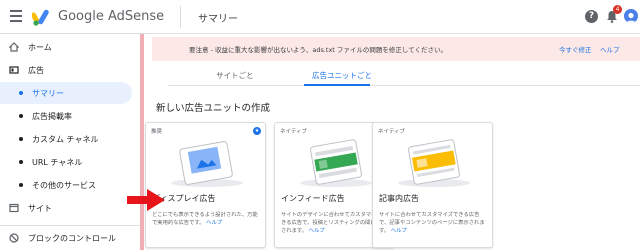 This screenshot has height=250, width=640. What do you see at coordinates (57, 162) in the screenshot?
I see `sidebar-item-label: URL チャネル` at bounding box center [57, 162].